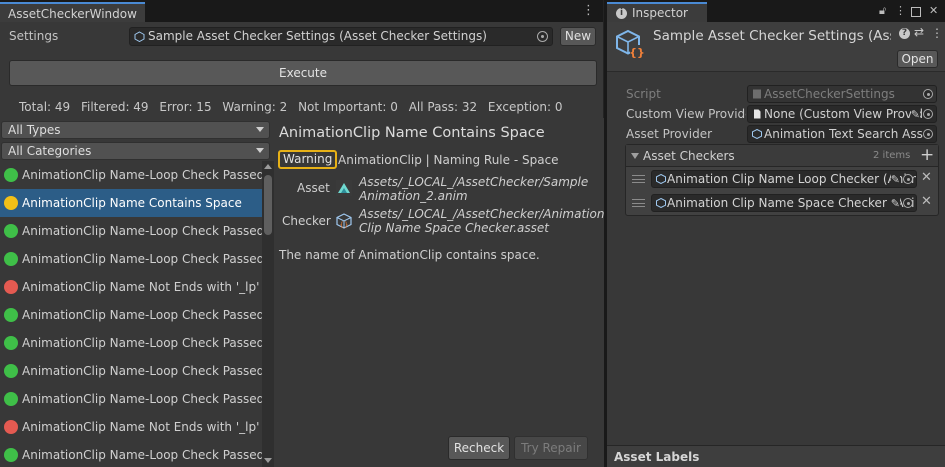 The width and height of the screenshot is (945, 467). Describe the element at coordinates (301, 11) in the screenshot. I see `left-tab-bar: AssetCheckerWindow ⋮` at that location.